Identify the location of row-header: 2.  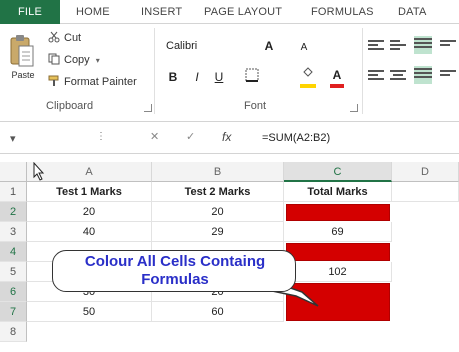
(13, 212).